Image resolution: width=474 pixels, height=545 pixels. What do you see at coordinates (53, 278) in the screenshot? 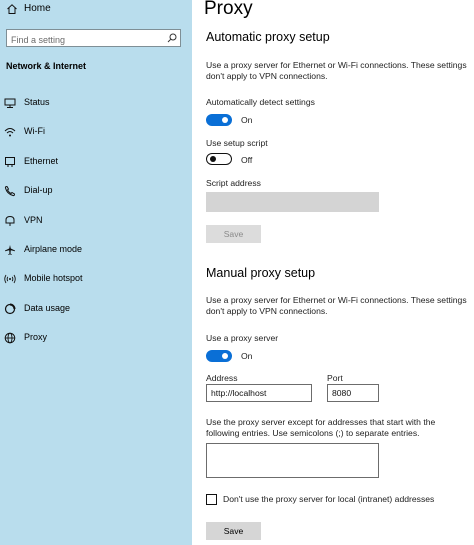
I see `sidebar-item-label: Mobile hotspot` at bounding box center [53, 278].